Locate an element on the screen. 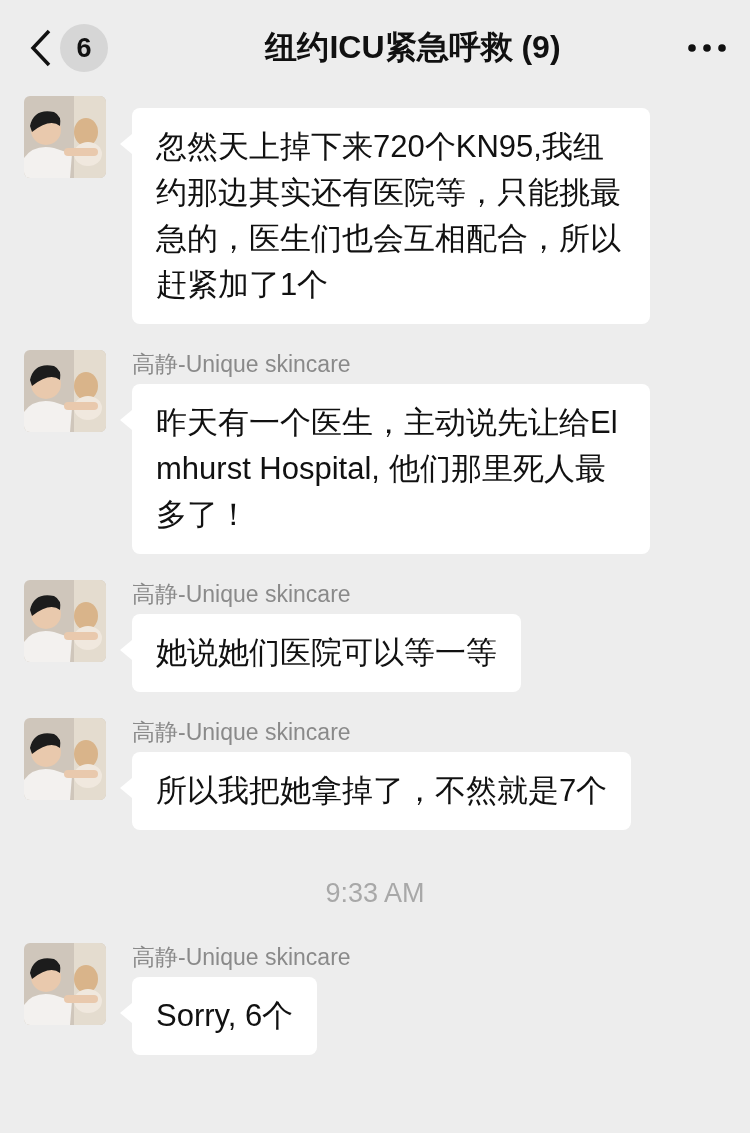 The width and height of the screenshot is (750, 1133). more-icon is located at coordinates (707, 48).